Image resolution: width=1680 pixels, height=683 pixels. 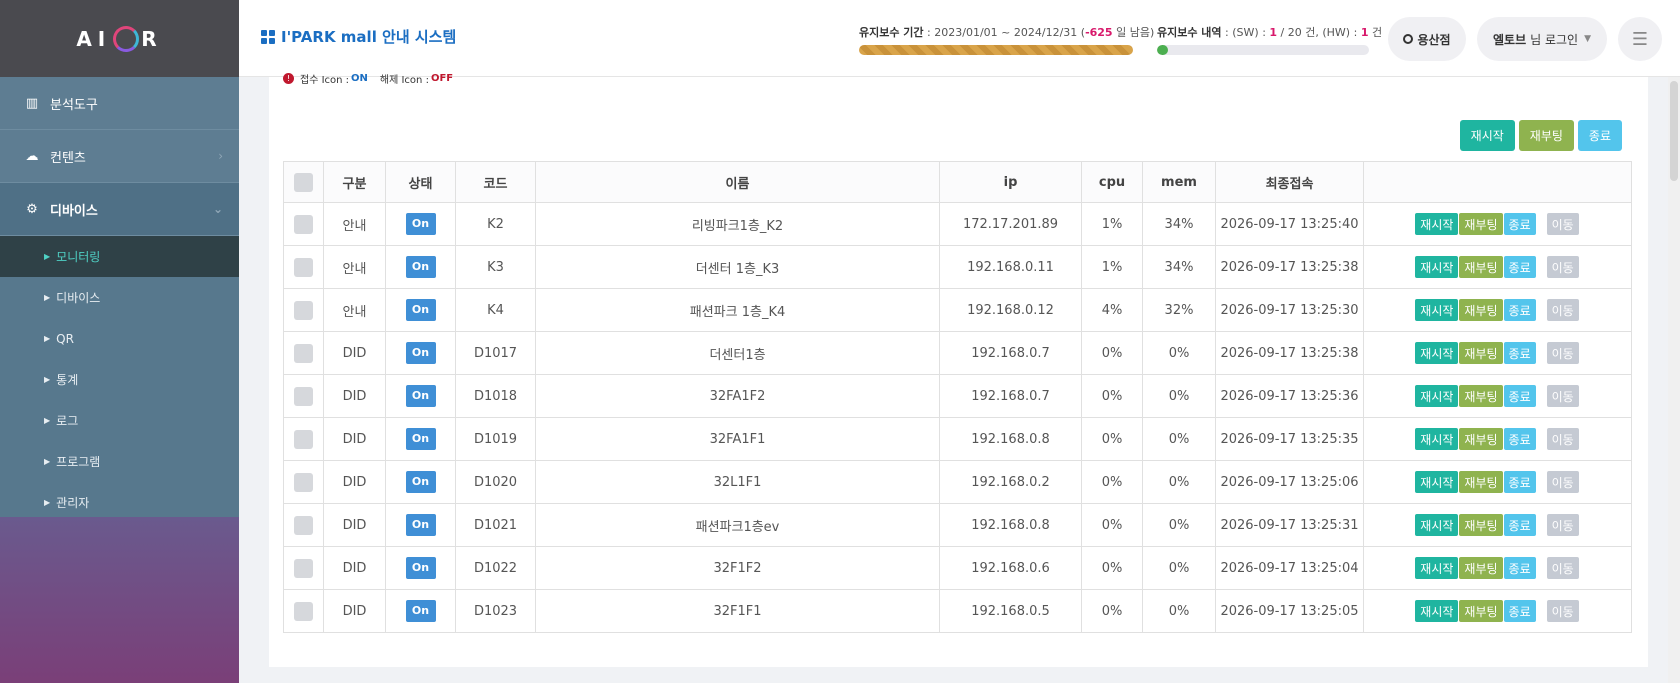 What do you see at coordinates (1179, 182) in the screenshot?
I see `col-mem: mem` at bounding box center [1179, 182].